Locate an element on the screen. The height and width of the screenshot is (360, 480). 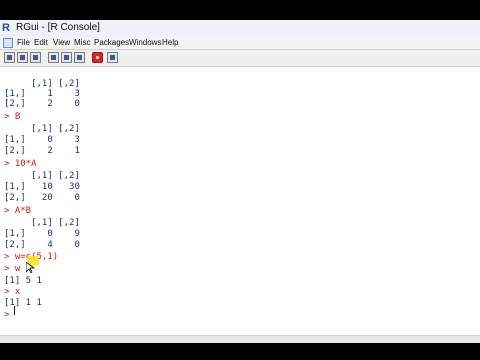
console-document-icon is located at coordinates (8, 43).